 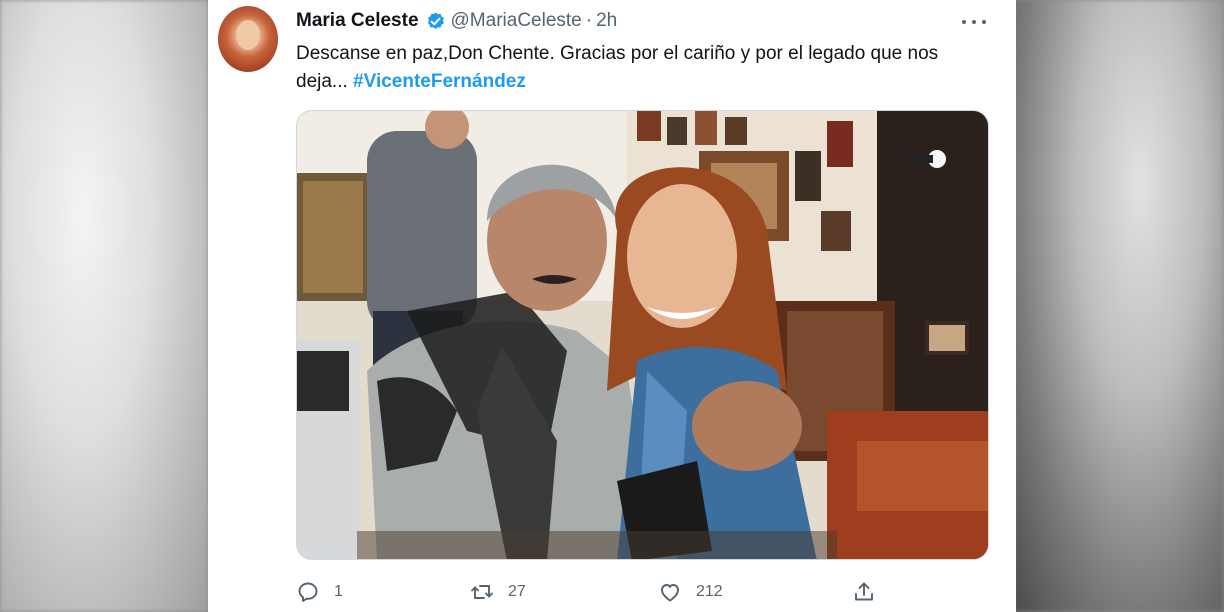 What do you see at coordinates (516, 21) in the screenshot?
I see `author-handle: @MariaCeleste` at bounding box center [516, 21].